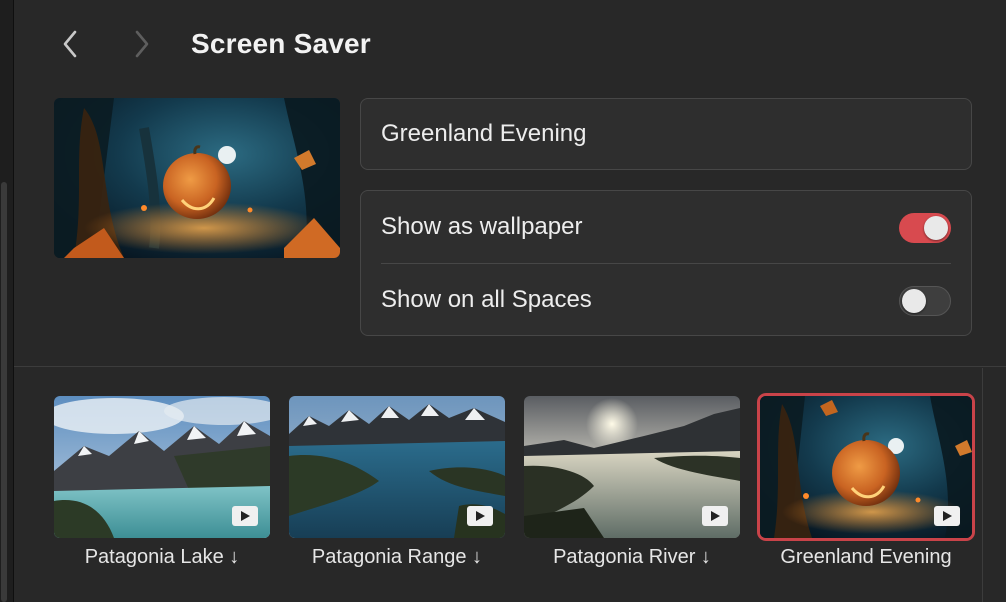  What do you see at coordinates (397, 557) in the screenshot?
I see `thumbnail-label: Patagonia Range ↓` at bounding box center [397, 557].